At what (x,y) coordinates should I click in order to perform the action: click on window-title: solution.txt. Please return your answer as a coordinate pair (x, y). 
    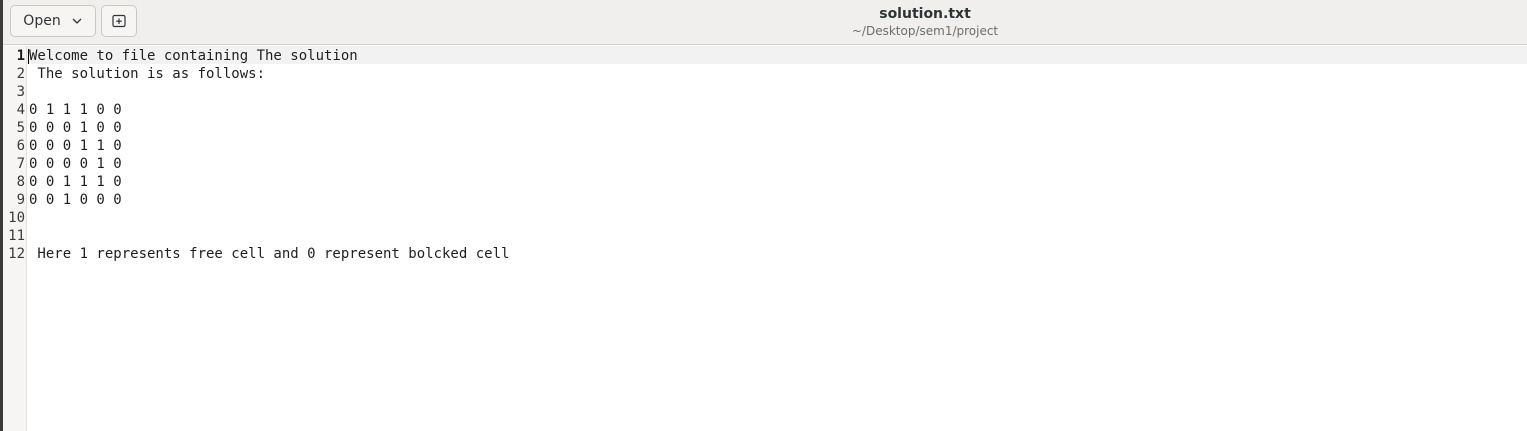
    Looking at the image, I should click on (925, 14).